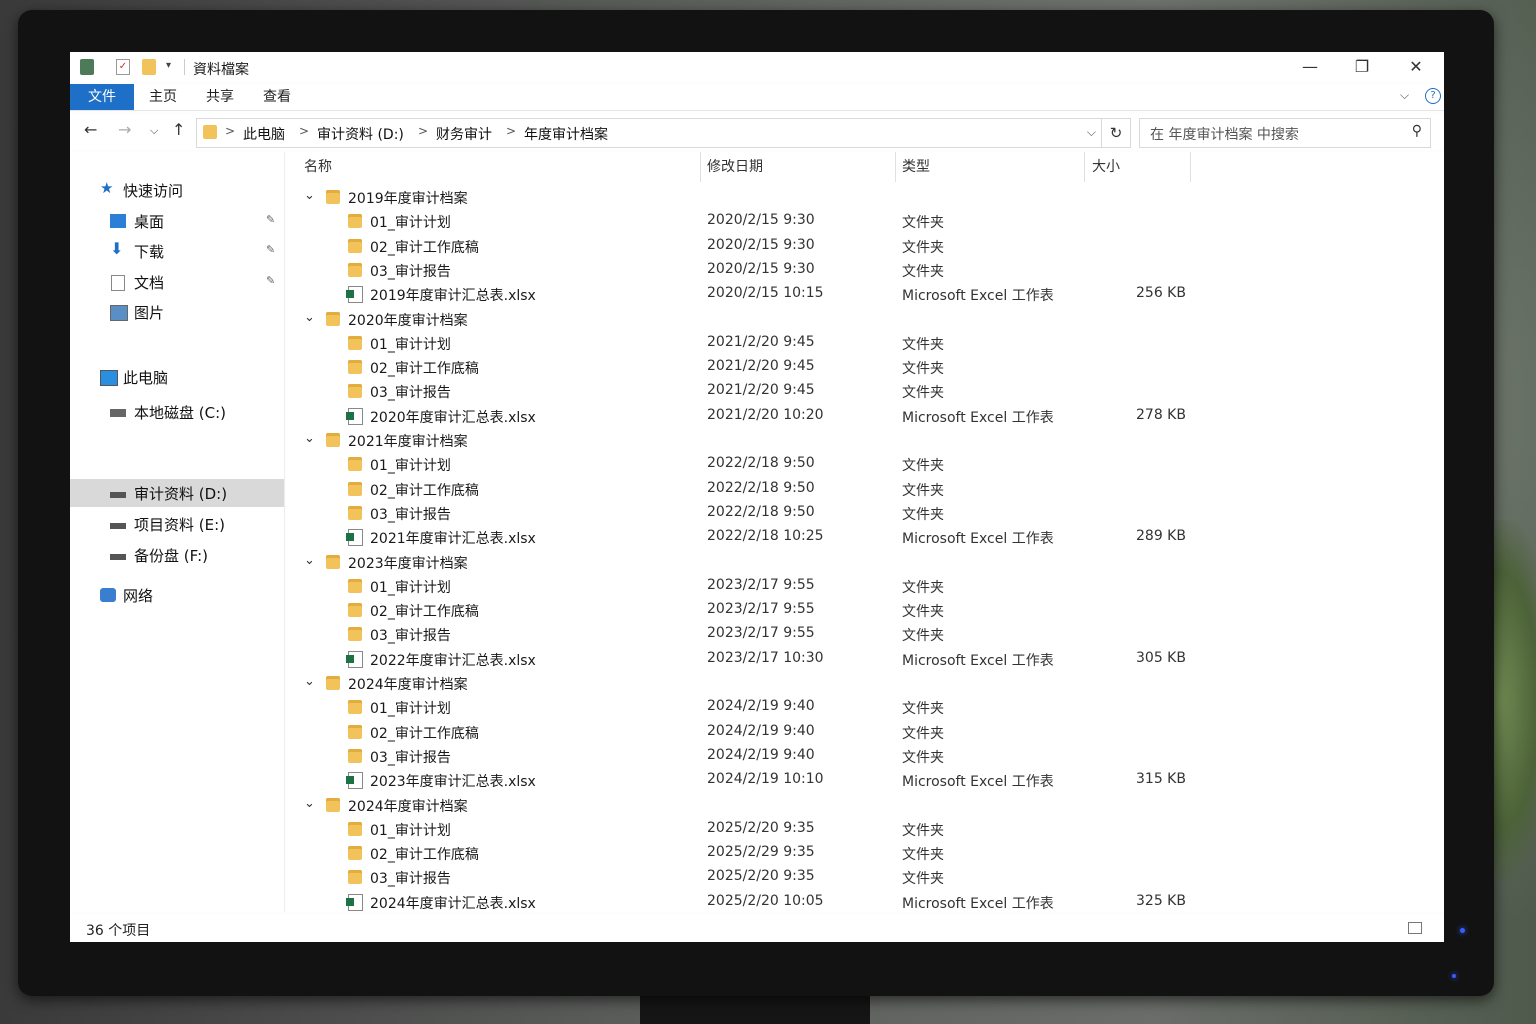 The height and width of the screenshot is (1024, 1536). Describe the element at coordinates (177, 190) in the screenshot. I see `sidebar-item-quick-access: ★ 快速访问` at that location.